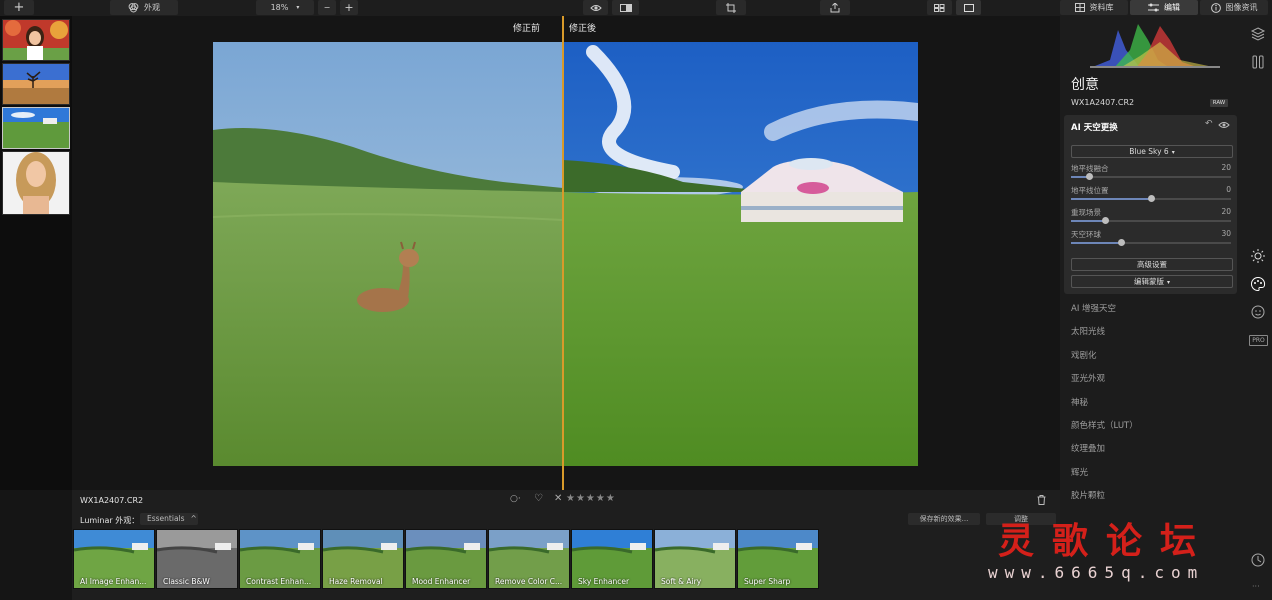 The height and width of the screenshot is (600, 1272). Describe the element at coordinates (1094, 127) in the screenshot. I see `tool-title: AI 天空更换` at that location.